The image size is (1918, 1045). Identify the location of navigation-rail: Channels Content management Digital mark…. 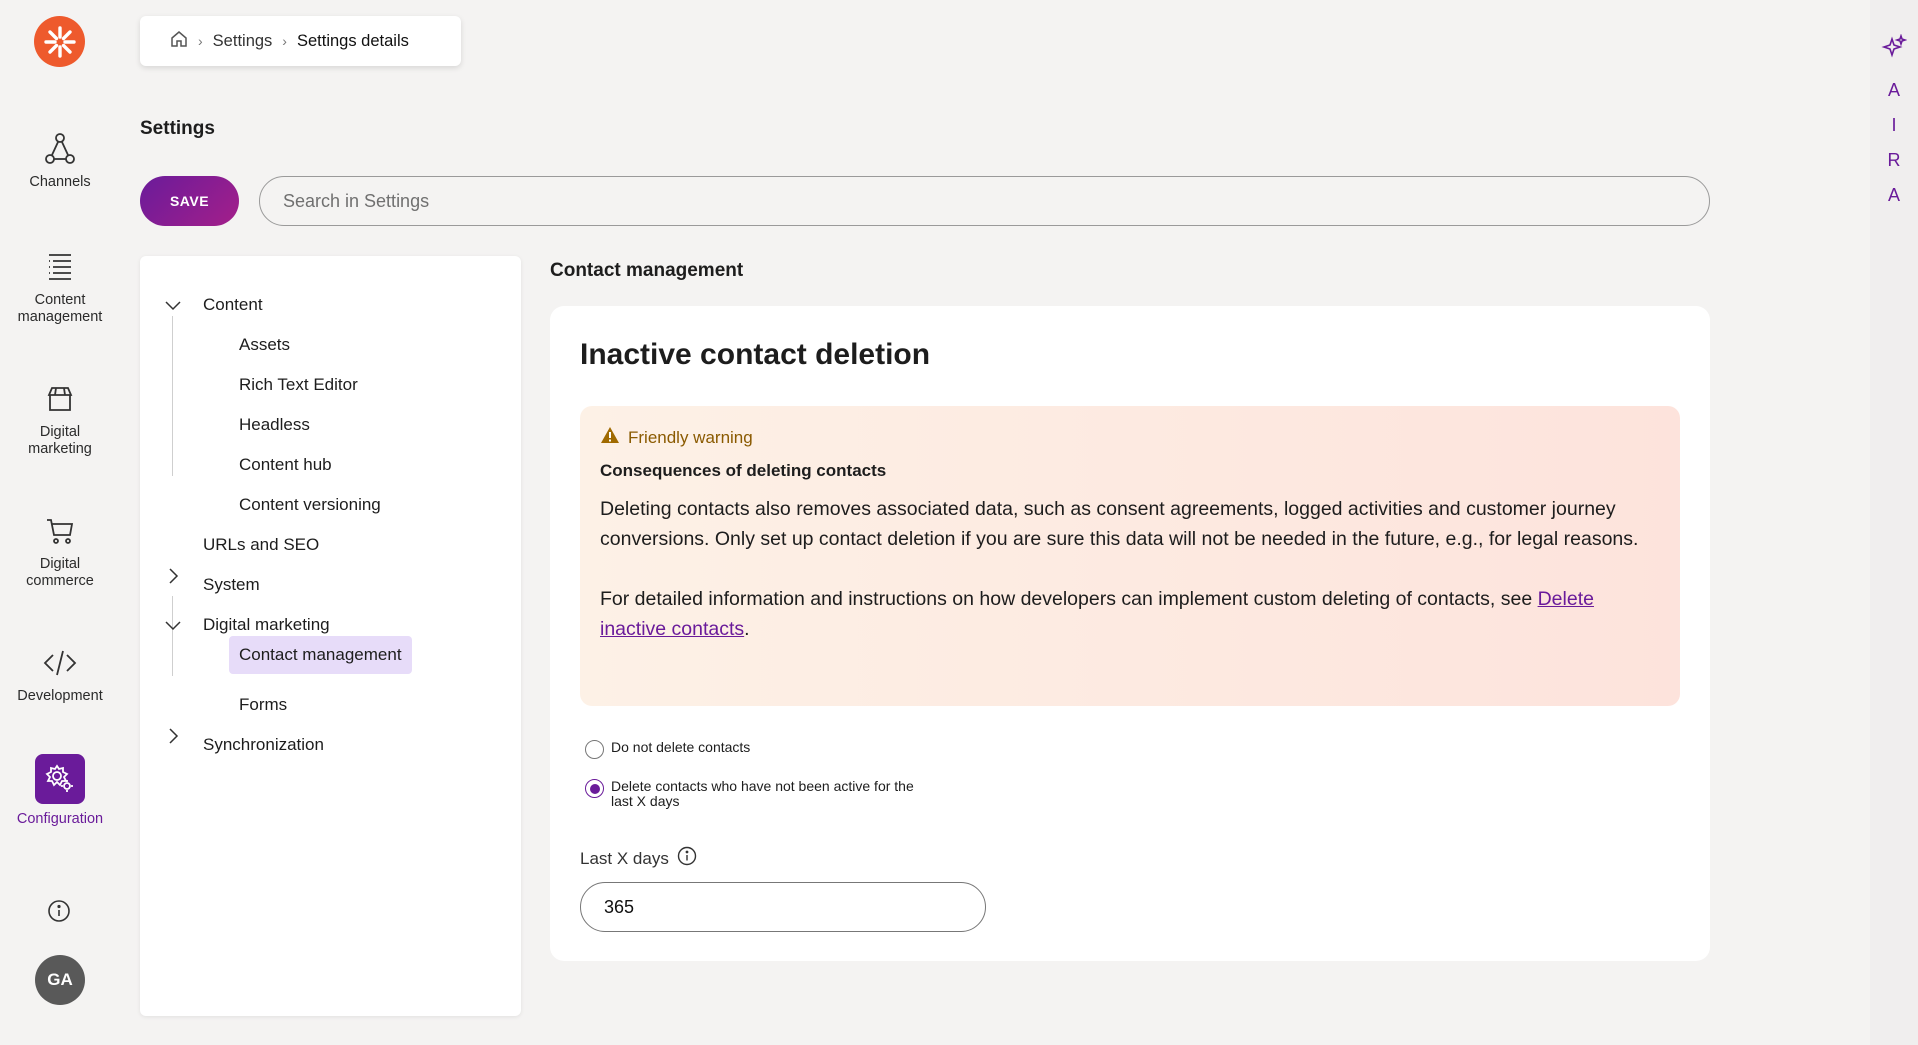
(60, 522).